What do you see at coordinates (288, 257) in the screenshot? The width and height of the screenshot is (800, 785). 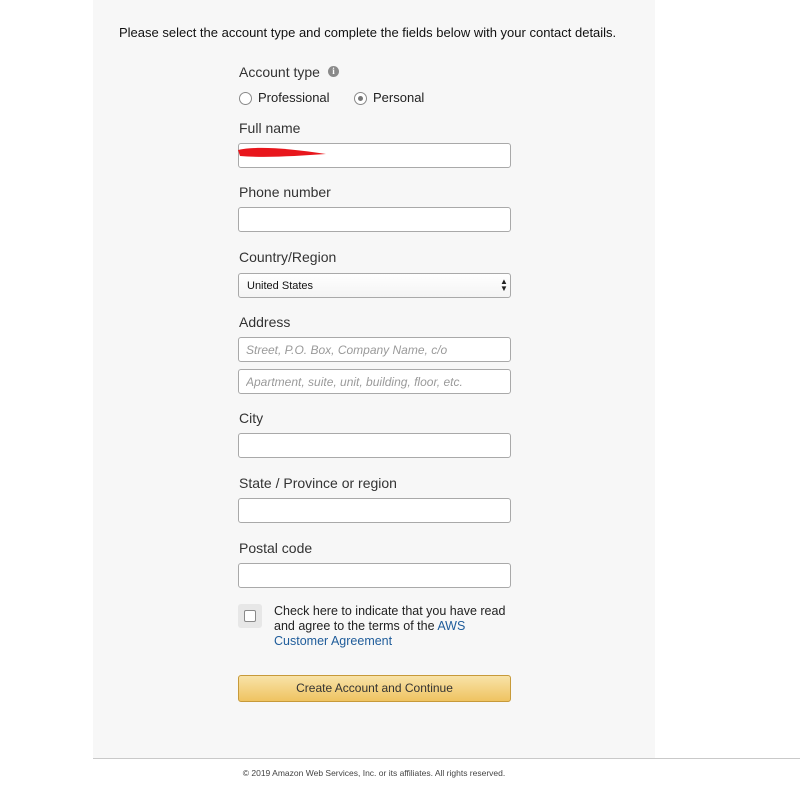 I see `country-label: Country/Region` at bounding box center [288, 257].